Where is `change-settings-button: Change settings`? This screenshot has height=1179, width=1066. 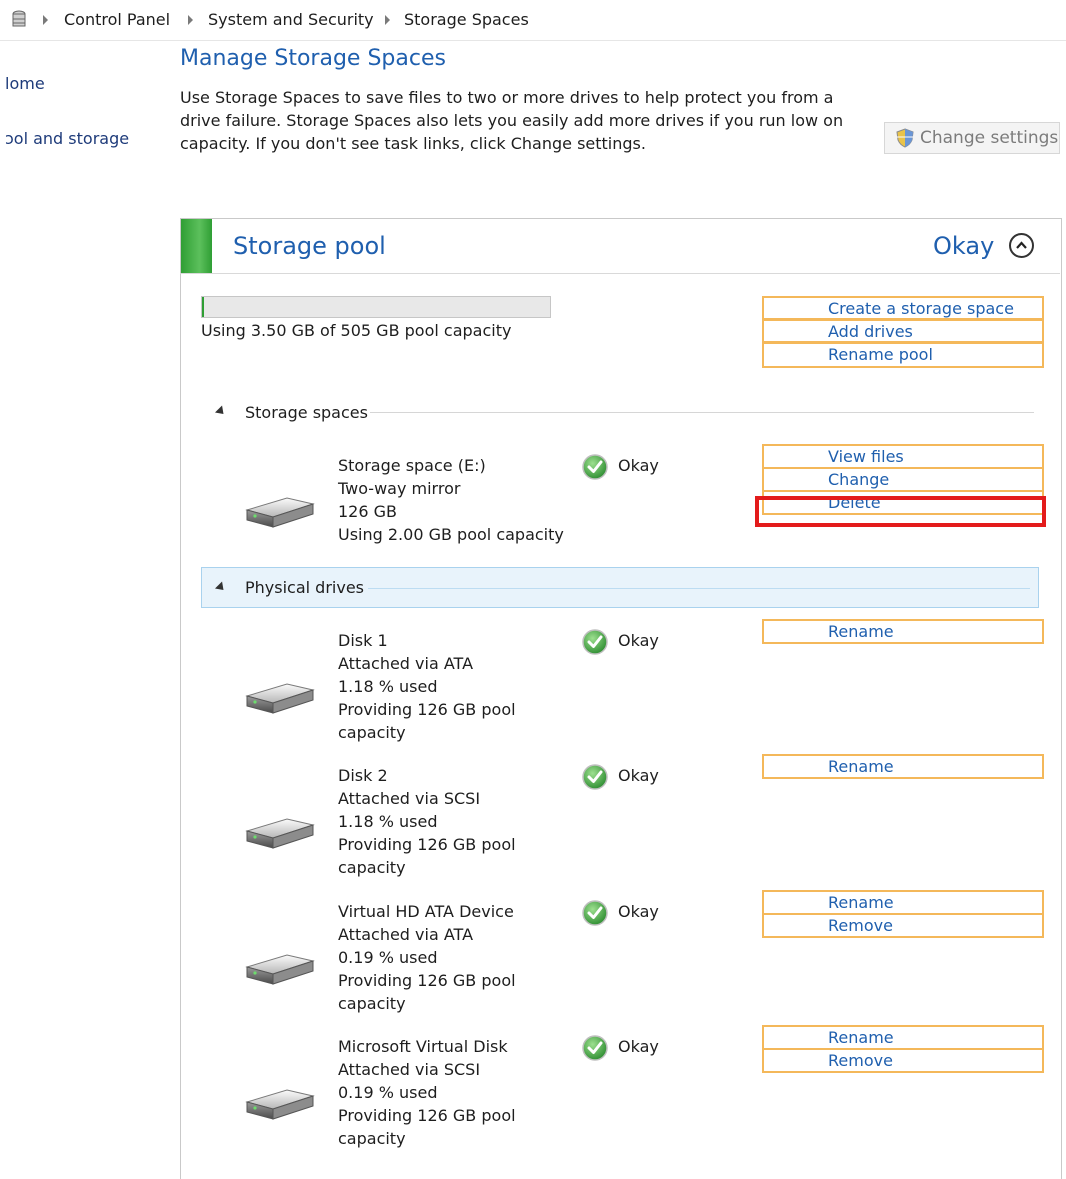 change-settings-button: Change settings is located at coordinates (972, 138).